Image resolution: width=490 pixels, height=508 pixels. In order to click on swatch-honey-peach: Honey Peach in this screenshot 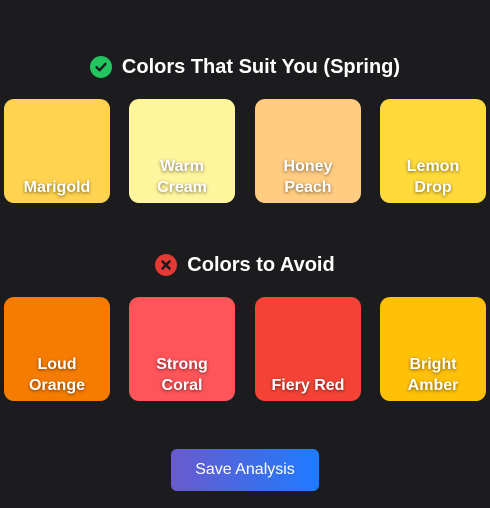, I will do `click(308, 151)`.